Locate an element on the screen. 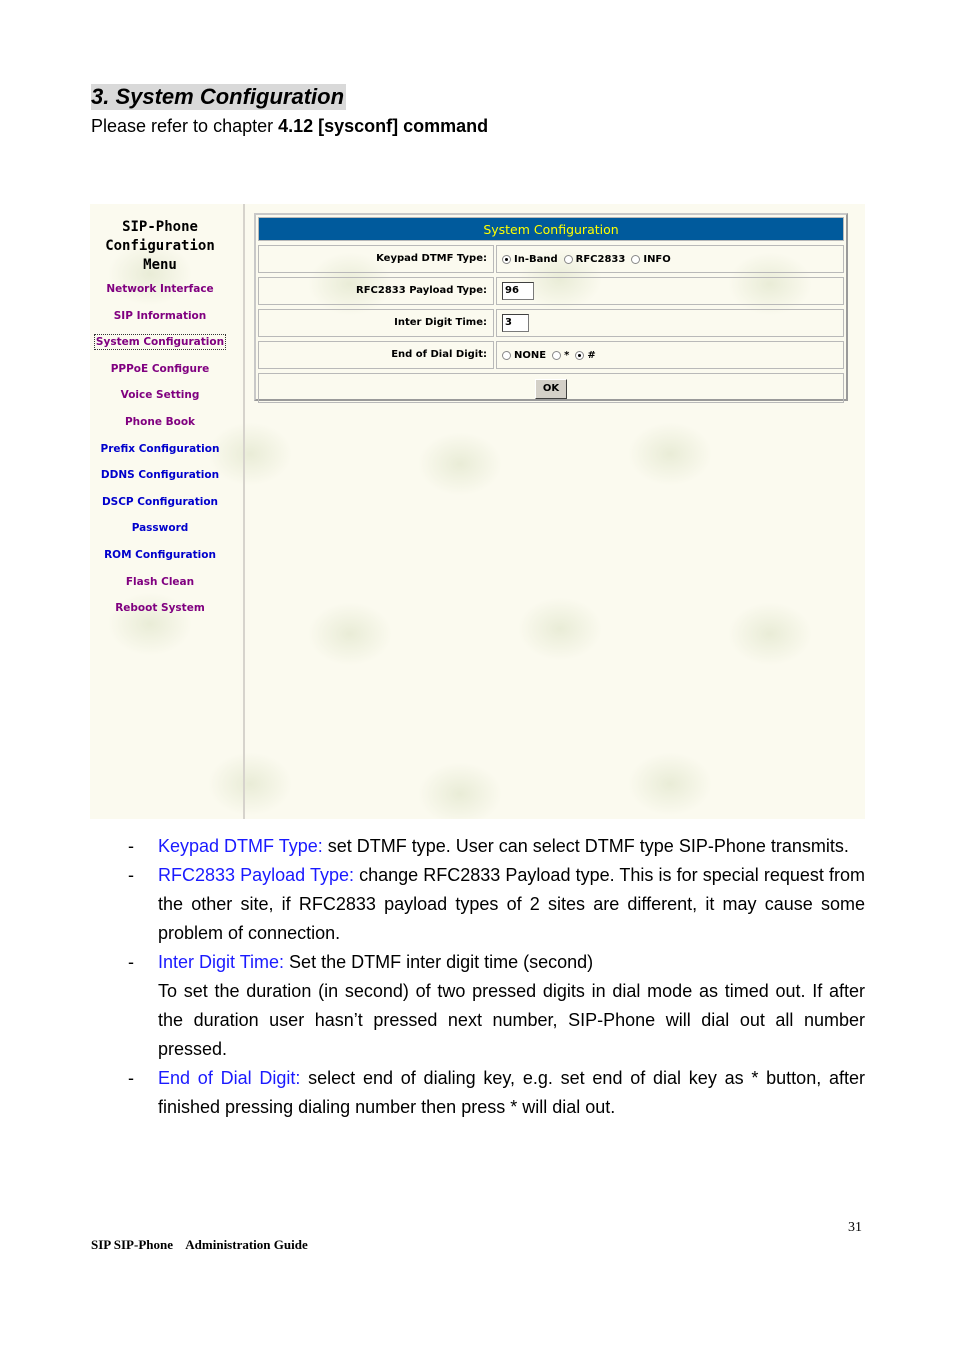 Image resolution: width=954 pixels, height=1350 pixels. row-inter-digit: Inter Digit Time: 3 is located at coordinates (551, 323).